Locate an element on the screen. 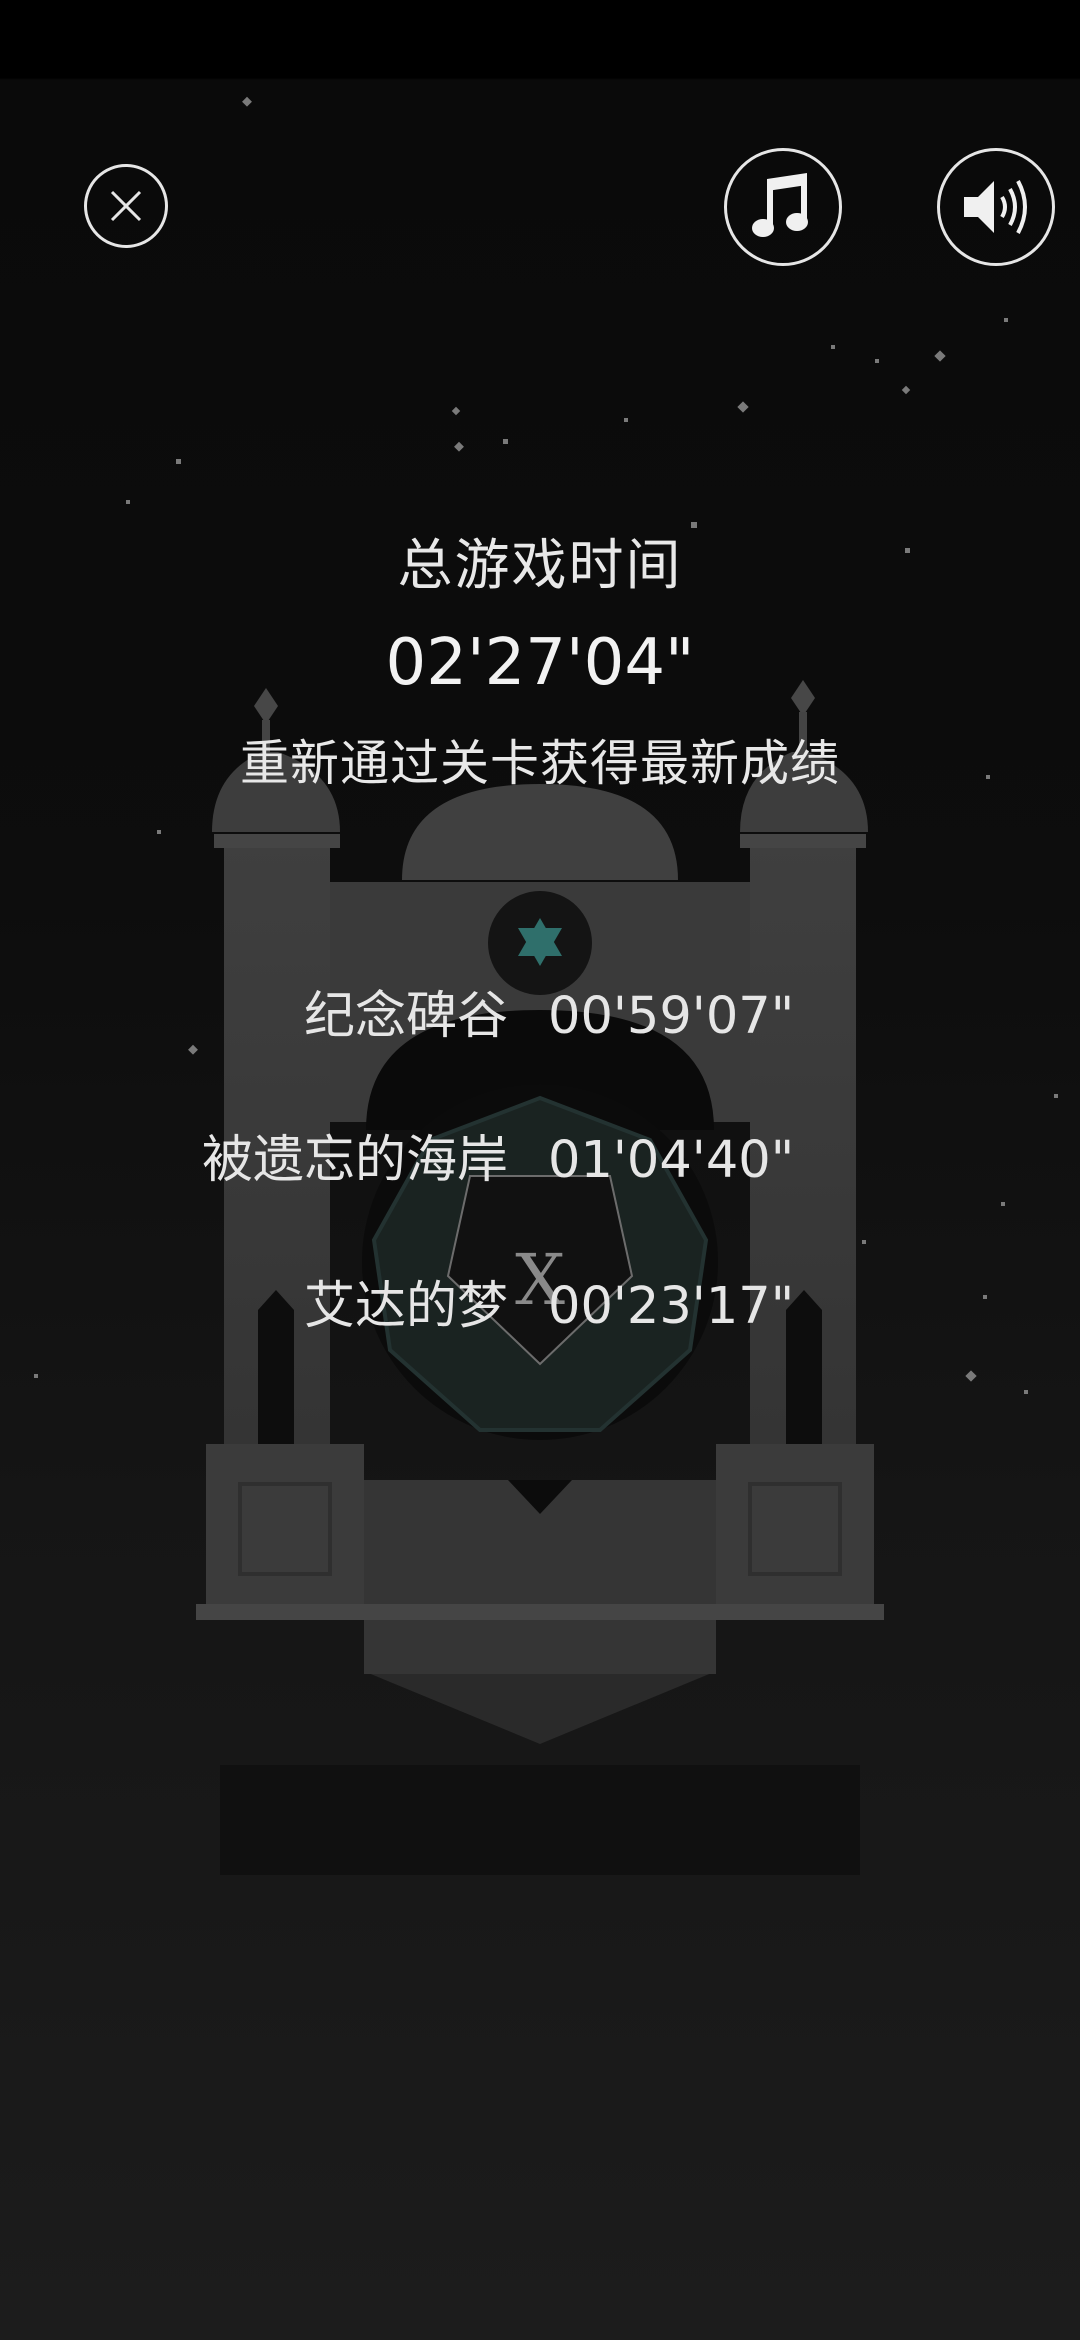 The height and width of the screenshot is (2340, 1080). total-play-time-title: 总游戏时间 is located at coordinates (540, 565).